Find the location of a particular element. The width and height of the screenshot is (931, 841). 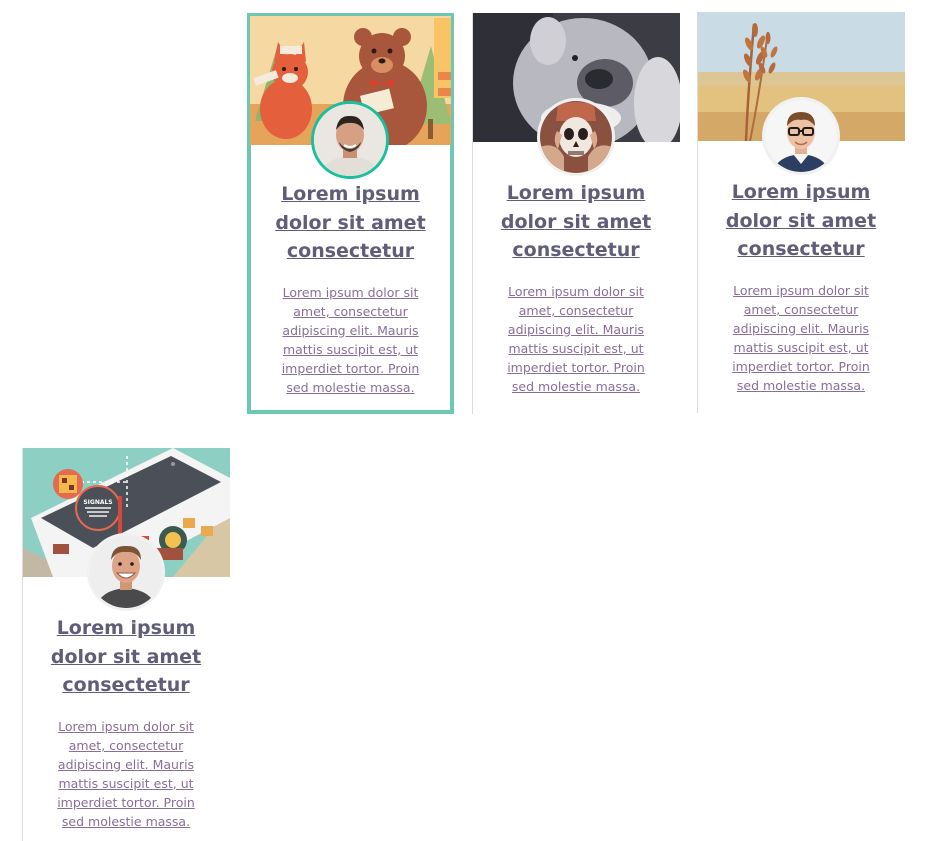

man-portrait-avatar is located at coordinates (350, 140).